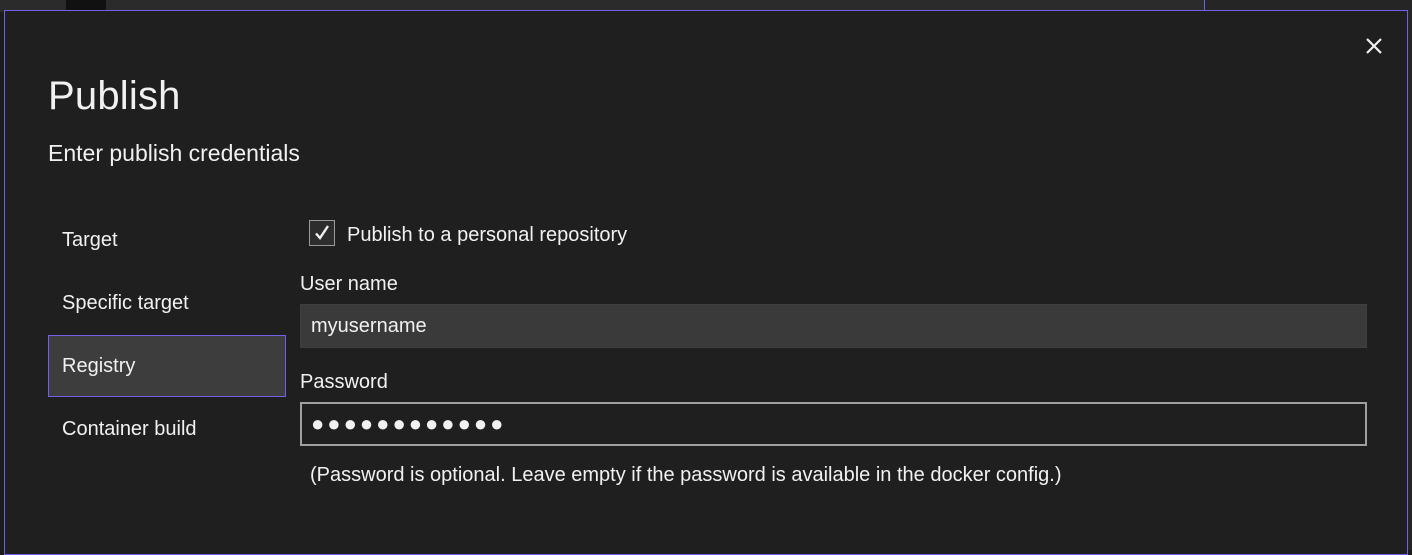 The image size is (1412, 555). I want to click on close-icon, so click(1374, 46).